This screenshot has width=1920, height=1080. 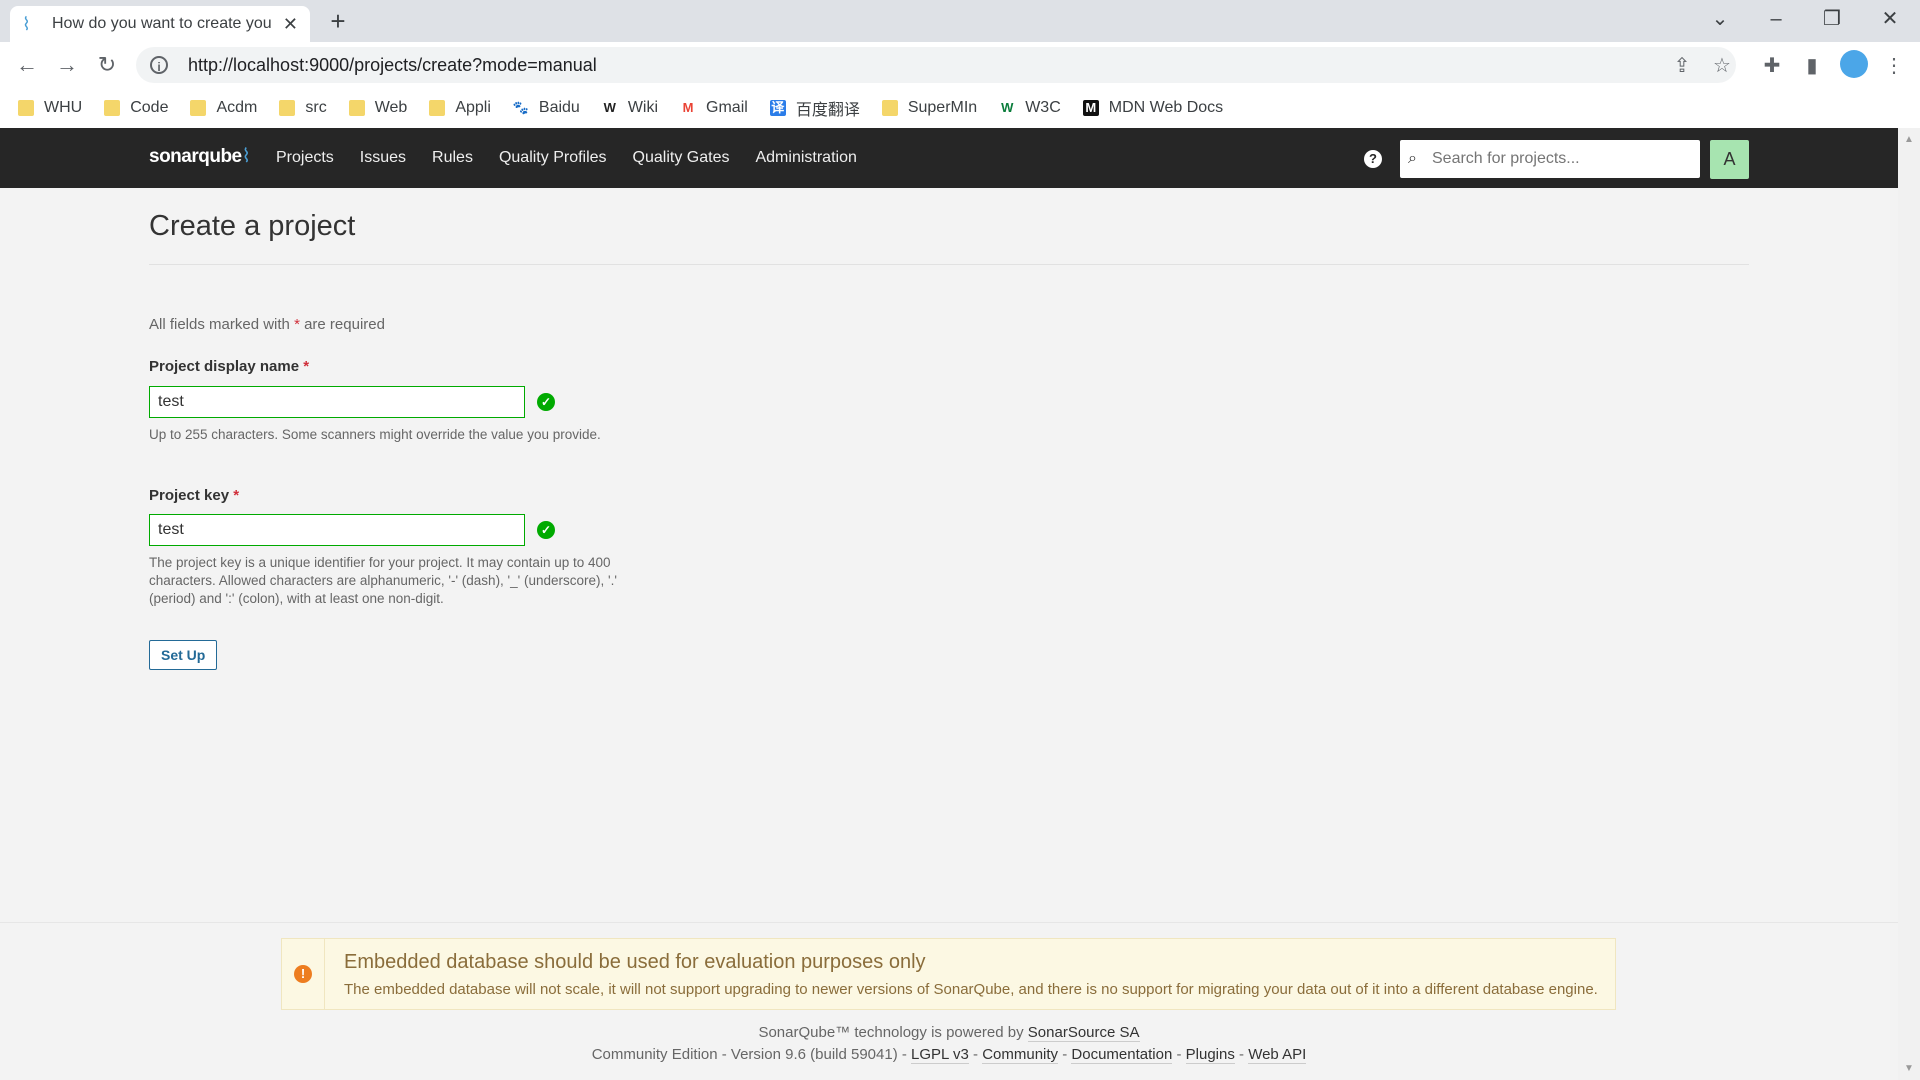 I want to click on nav-issues: Issues, so click(x=383, y=158).